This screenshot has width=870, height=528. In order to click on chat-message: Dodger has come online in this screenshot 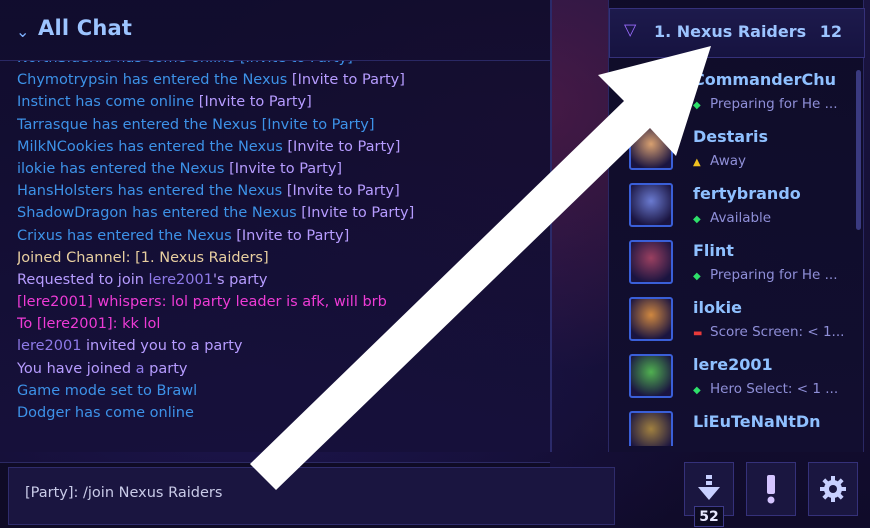, I will do `click(282, 413)`.